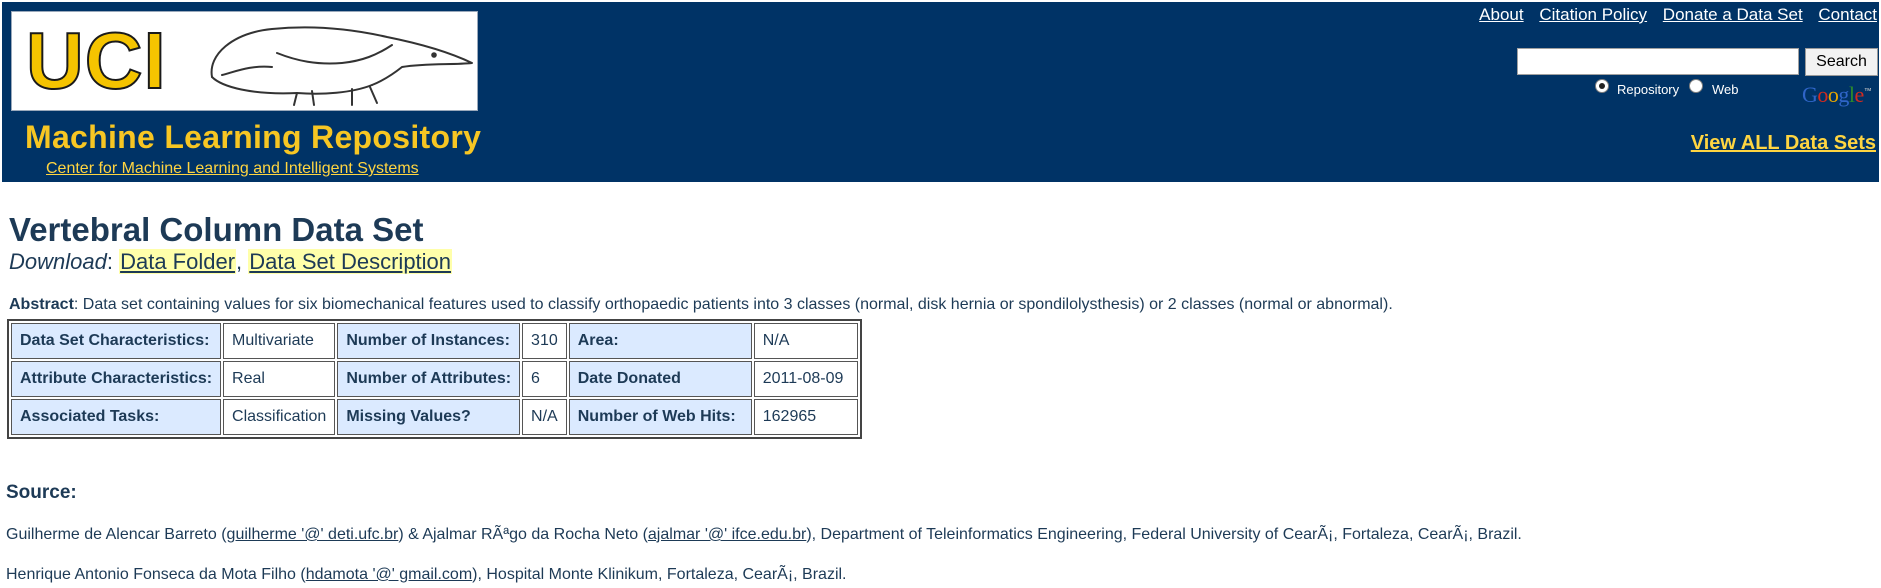  What do you see at coordinates (116, 417) in the screenshot?
I see `info-key: Associated Tasks:` at bounding box center [116, 417].